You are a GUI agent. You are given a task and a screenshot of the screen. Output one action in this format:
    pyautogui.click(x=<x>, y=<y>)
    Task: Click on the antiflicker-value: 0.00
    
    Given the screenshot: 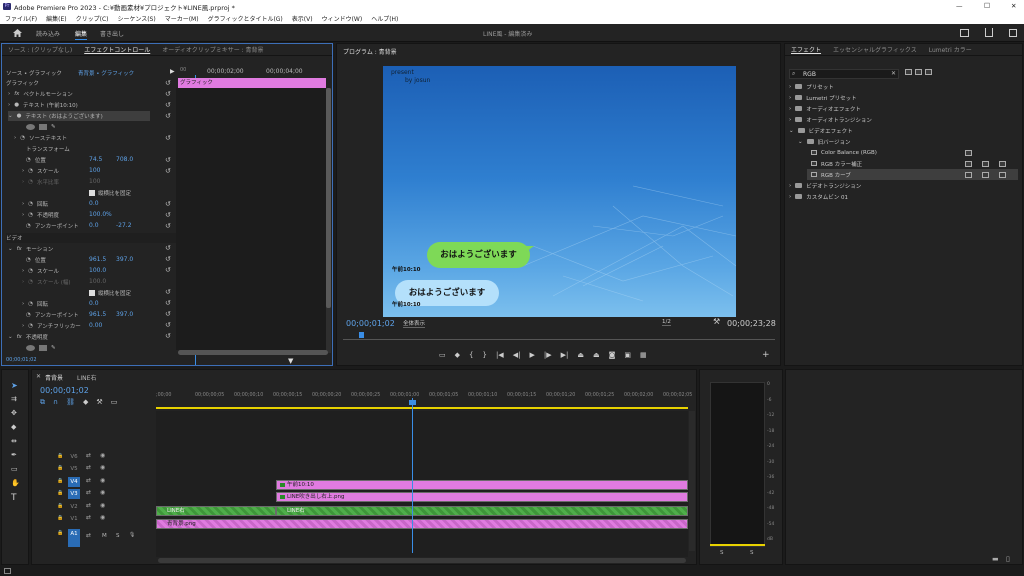 What is the action you would take?
    pyautogui.click(x=95, y=325)
    